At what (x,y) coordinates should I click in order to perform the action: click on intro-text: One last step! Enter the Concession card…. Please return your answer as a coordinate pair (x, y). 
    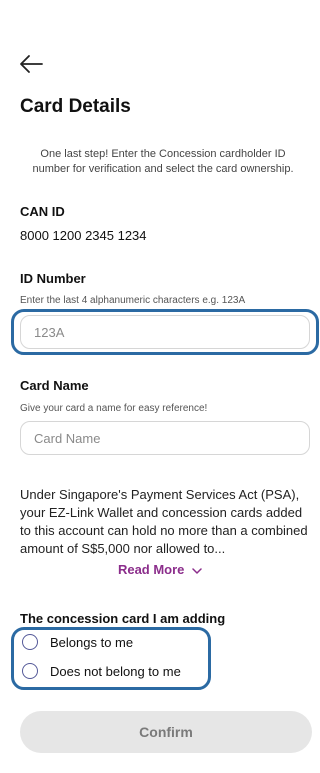
    Looking at the image, I should click on (163, 161).